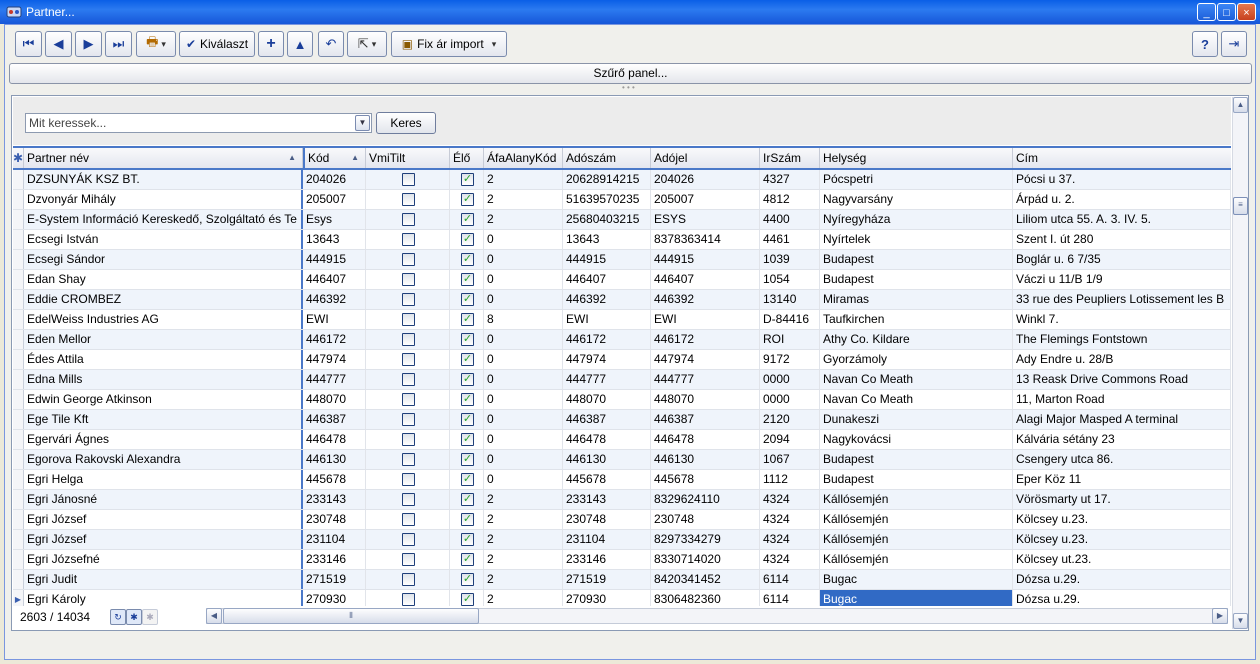  I want to click on cell-irszam: 4400, so click(790, 219).